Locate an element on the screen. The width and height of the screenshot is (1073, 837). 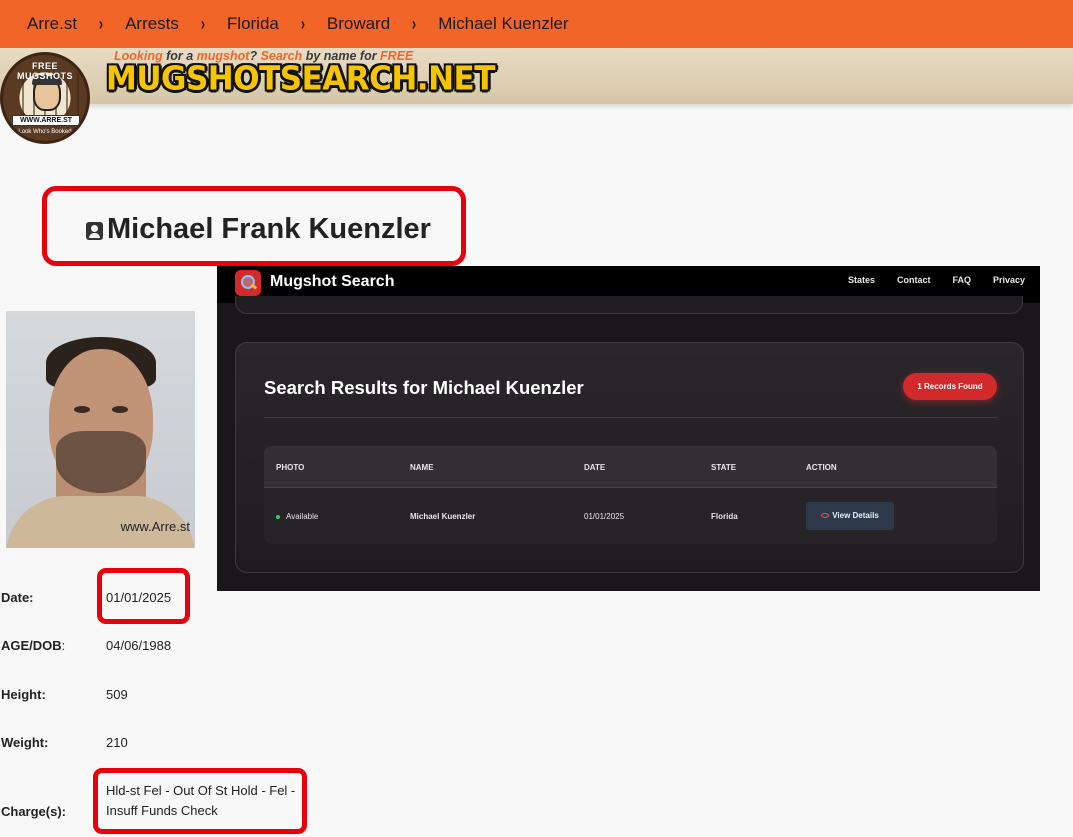
cell-state: Florida is located at coordinates (724, 516).